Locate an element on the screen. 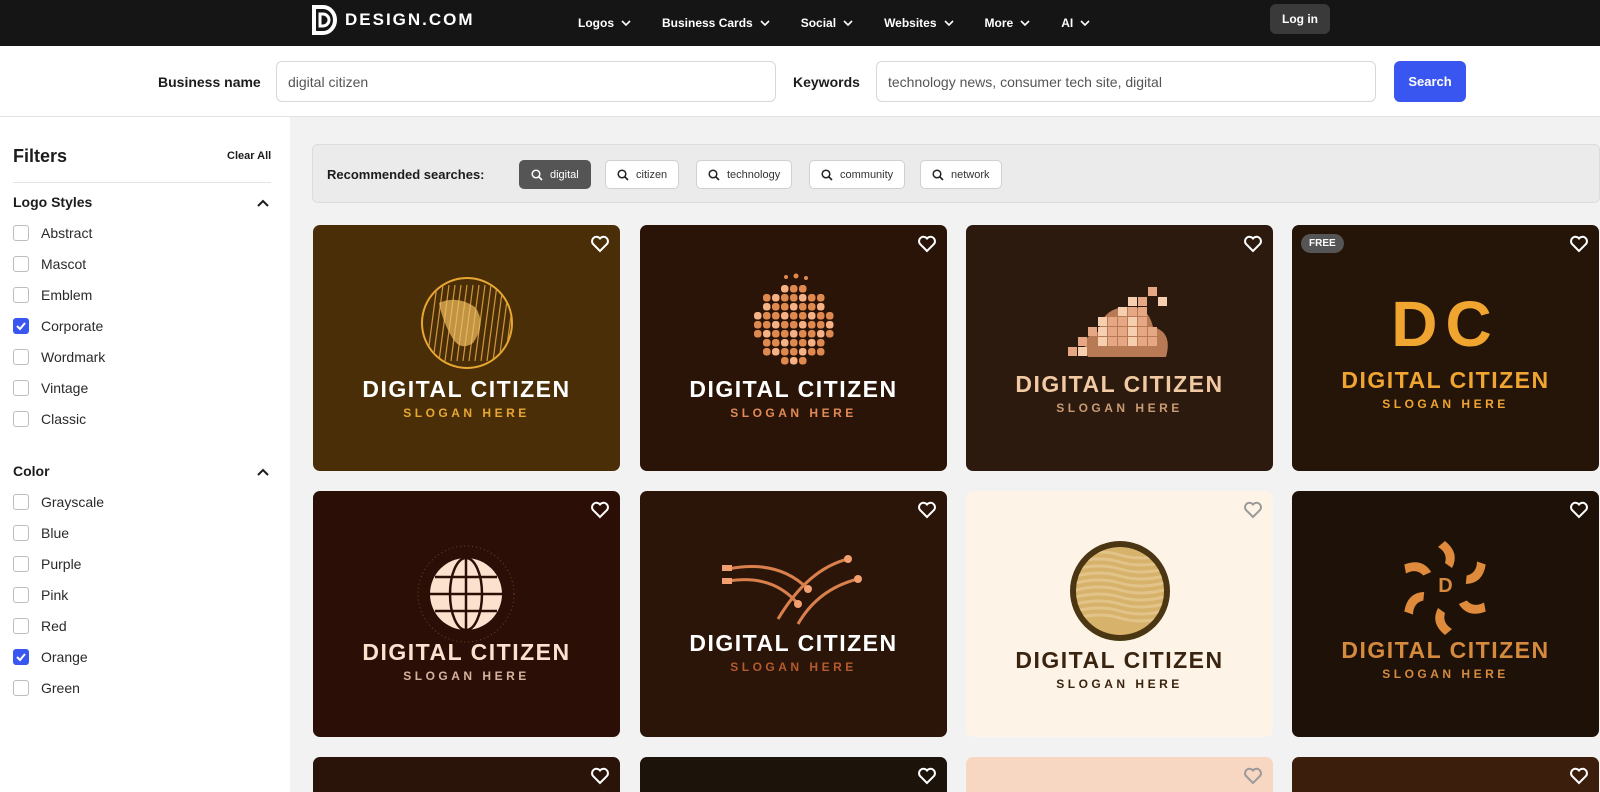  recommended-chip-citizen: citizen is located at coordinates (642, 174).